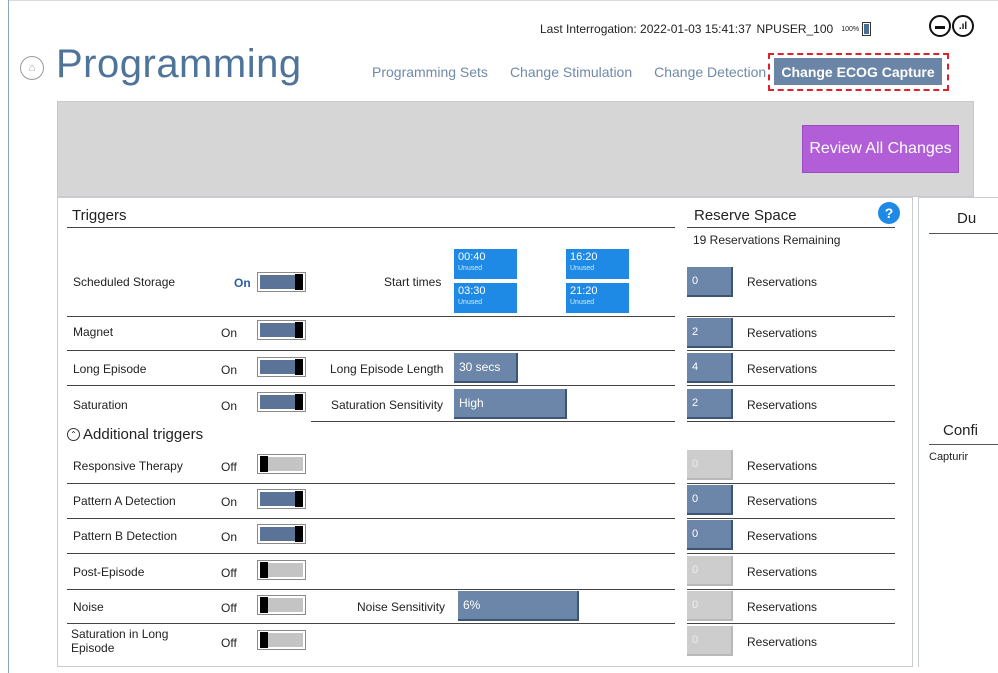 The width and height of the screenshot is (998, 673). What do you see at coordinates (472, 291) in the screenshot?
I see `start-time-value: 03:30` at bounding box center [472, 291].